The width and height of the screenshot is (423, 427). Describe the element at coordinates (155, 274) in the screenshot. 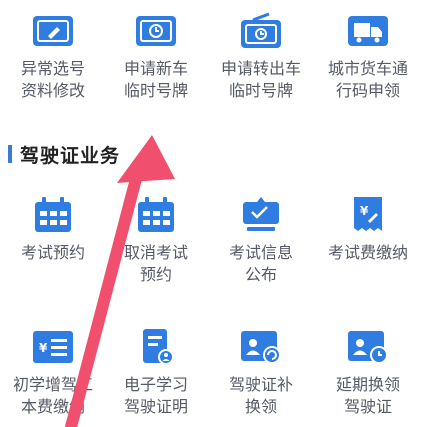

I see `tile-label-line2: 预约` at that location.